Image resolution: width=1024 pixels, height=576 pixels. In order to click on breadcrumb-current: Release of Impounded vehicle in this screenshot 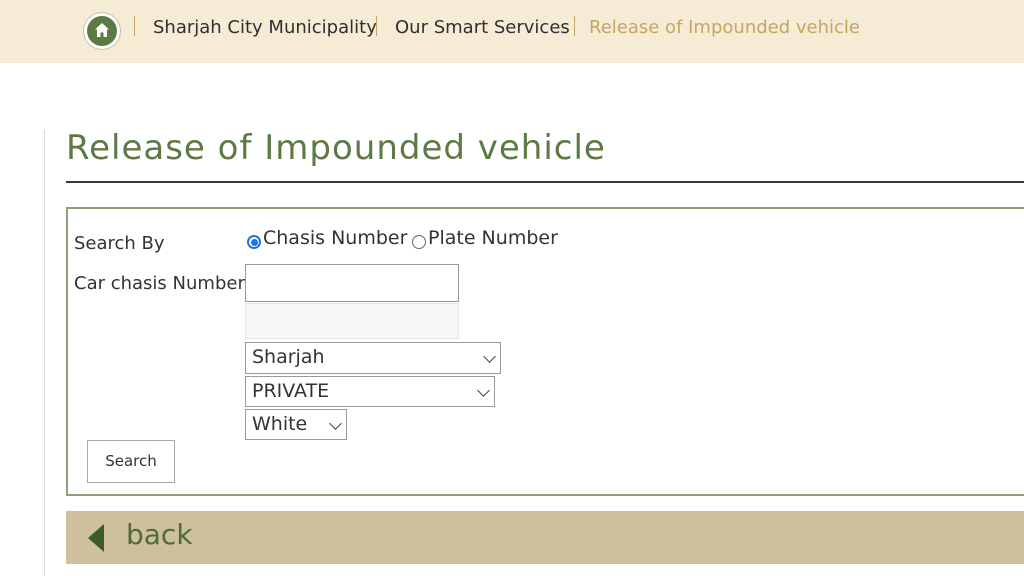, I will do `click(724, 27)`.